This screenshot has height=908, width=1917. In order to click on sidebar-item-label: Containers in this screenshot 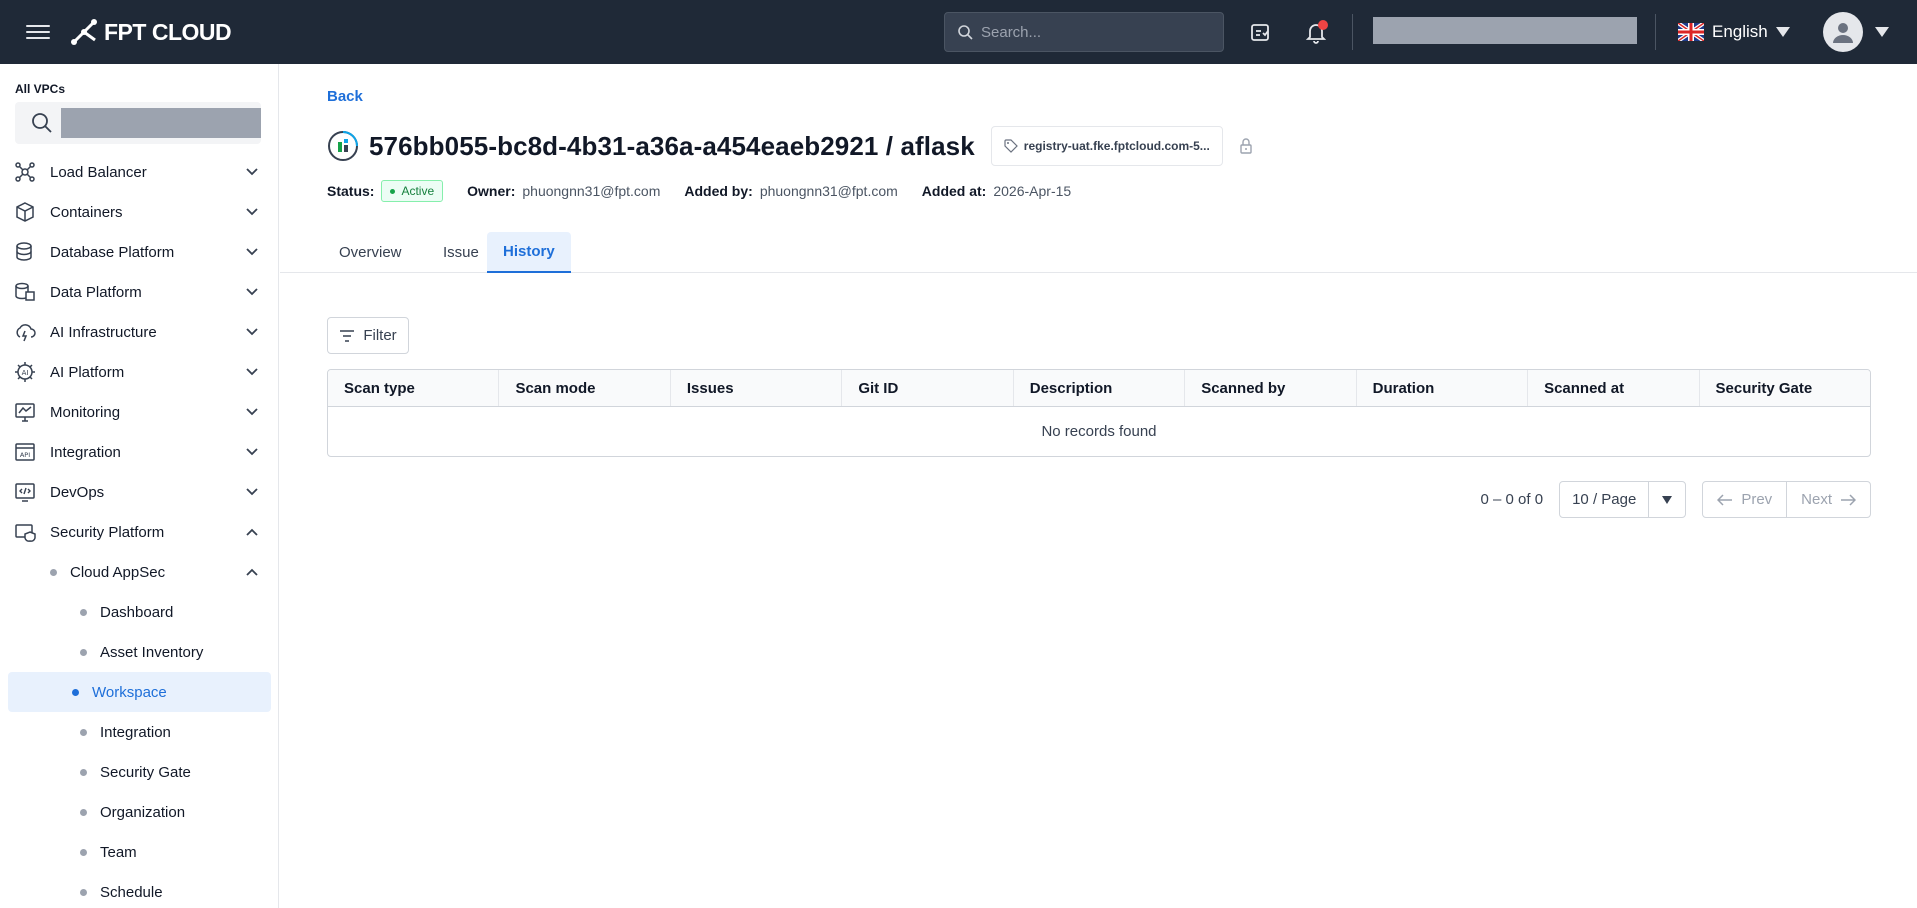, I will do `click(86, 212)`.